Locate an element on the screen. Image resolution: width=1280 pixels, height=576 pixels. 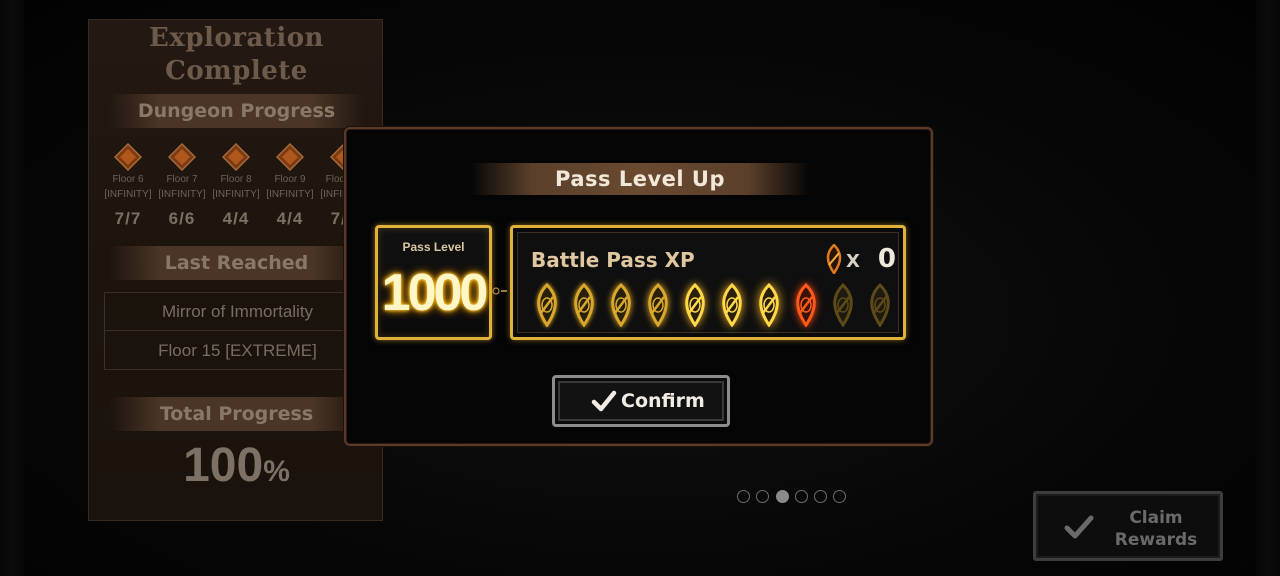
total-progress-value: 100% is located at coordinates (236, 469).